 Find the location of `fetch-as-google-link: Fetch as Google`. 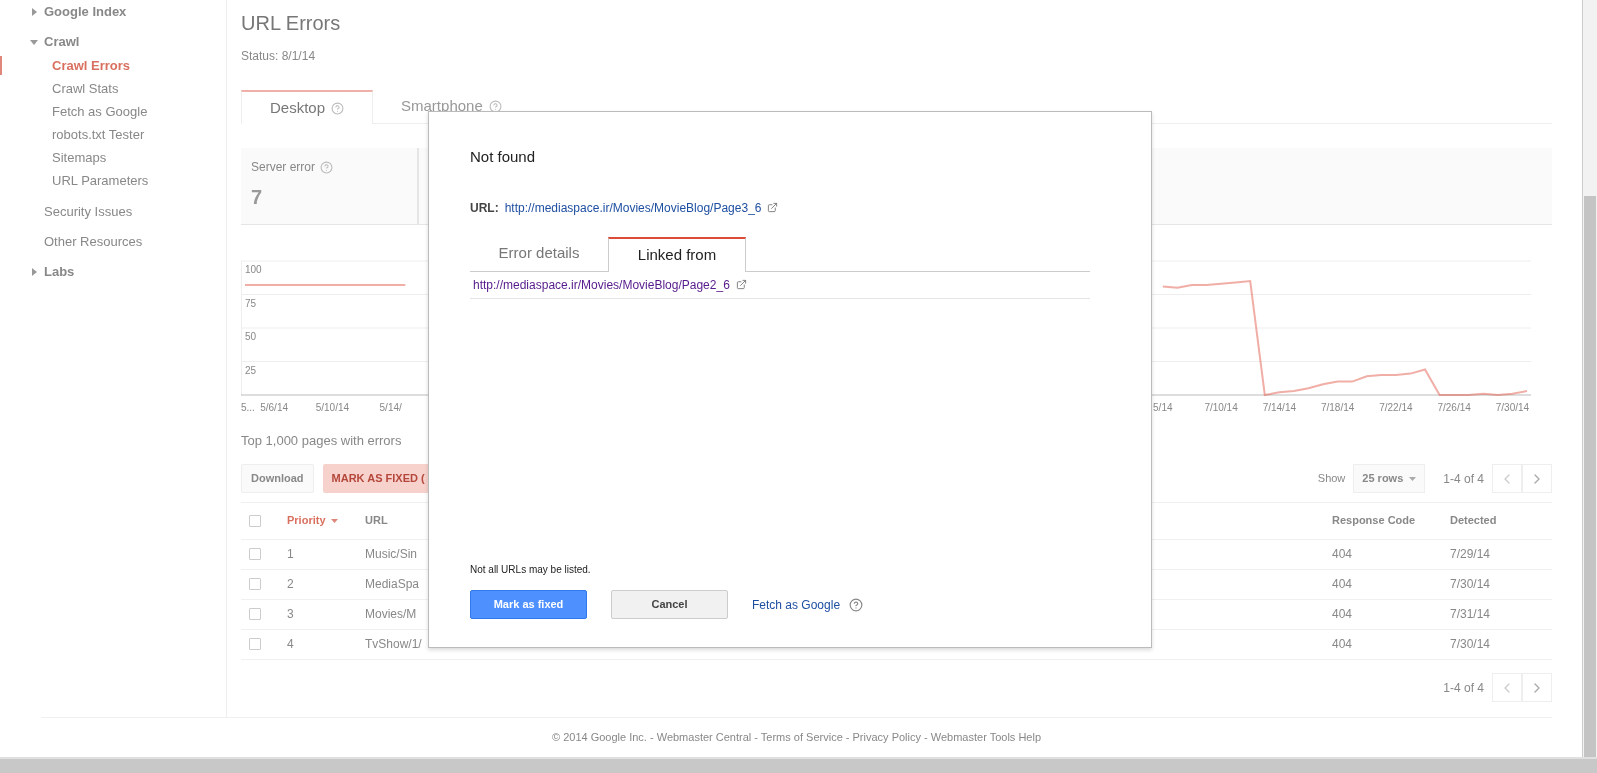

fetch-as-google-link: Fetch as Google is located at coordinates (796, 604).